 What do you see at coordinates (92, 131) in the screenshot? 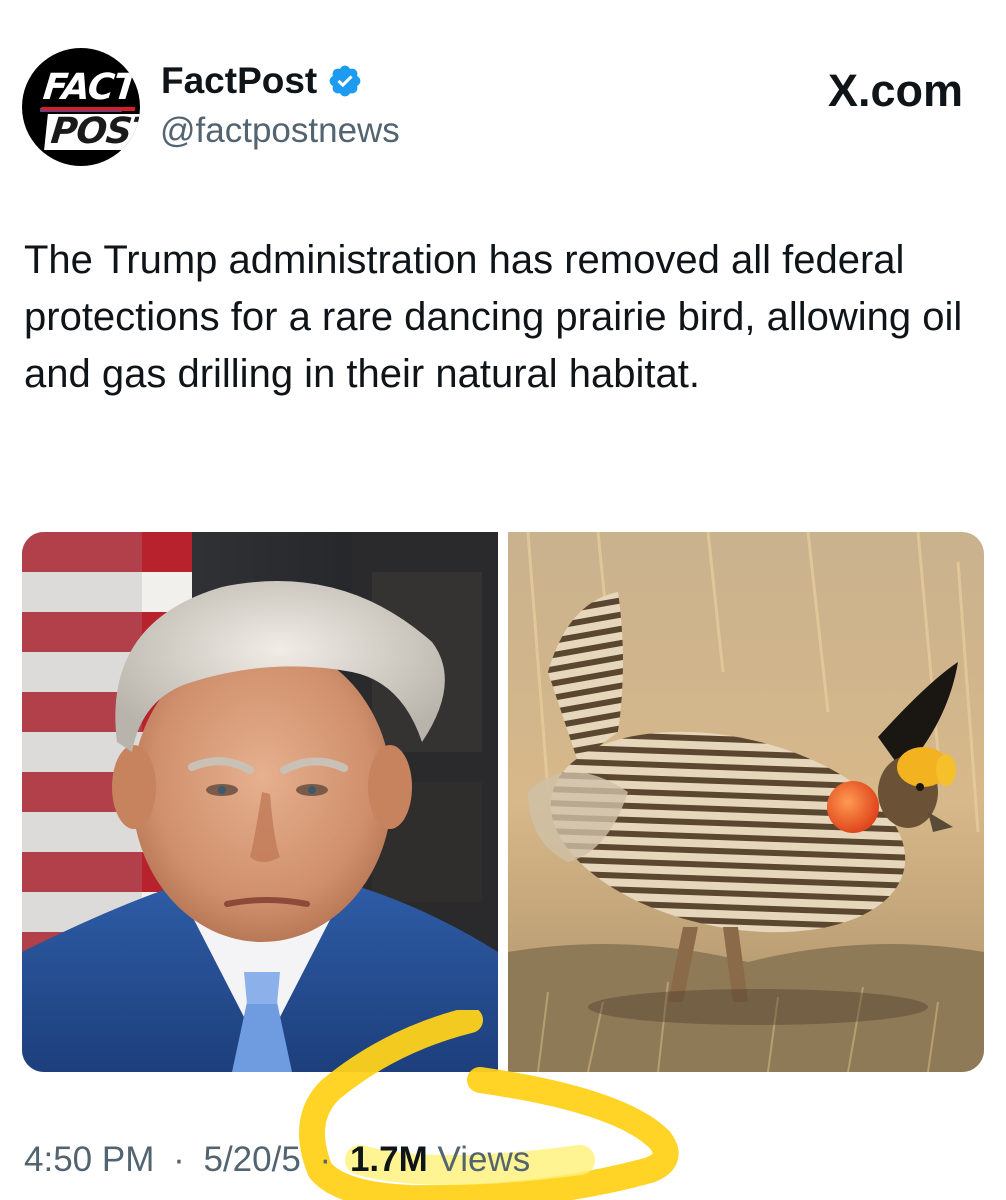
I see `avatar-logo-post: POST` at bounding box center [92, 131].